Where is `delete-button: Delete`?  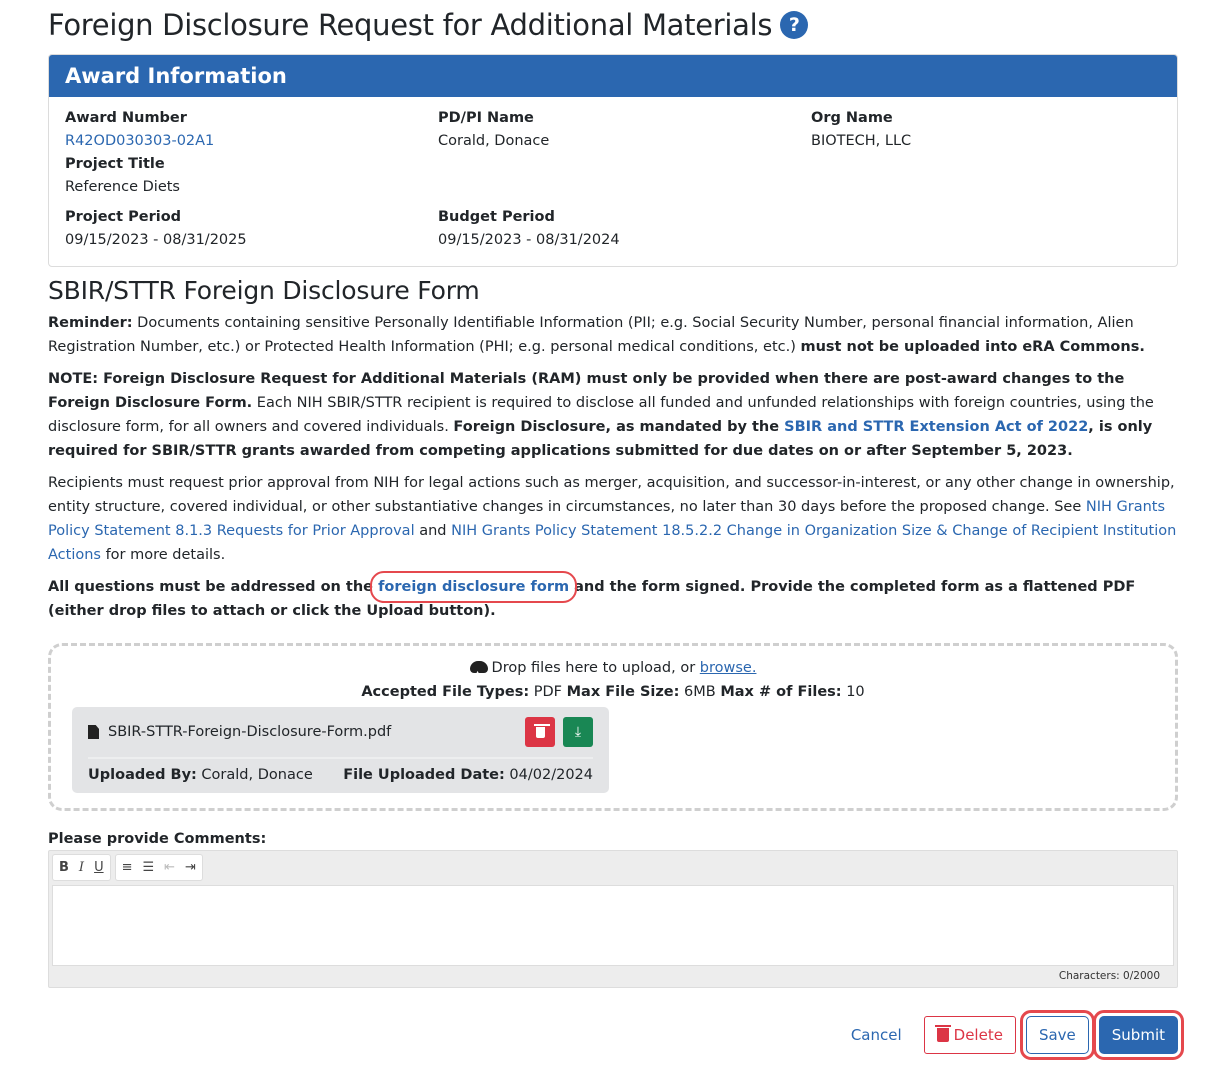 delete-button: Delete is located at coordinates (969, 1035).